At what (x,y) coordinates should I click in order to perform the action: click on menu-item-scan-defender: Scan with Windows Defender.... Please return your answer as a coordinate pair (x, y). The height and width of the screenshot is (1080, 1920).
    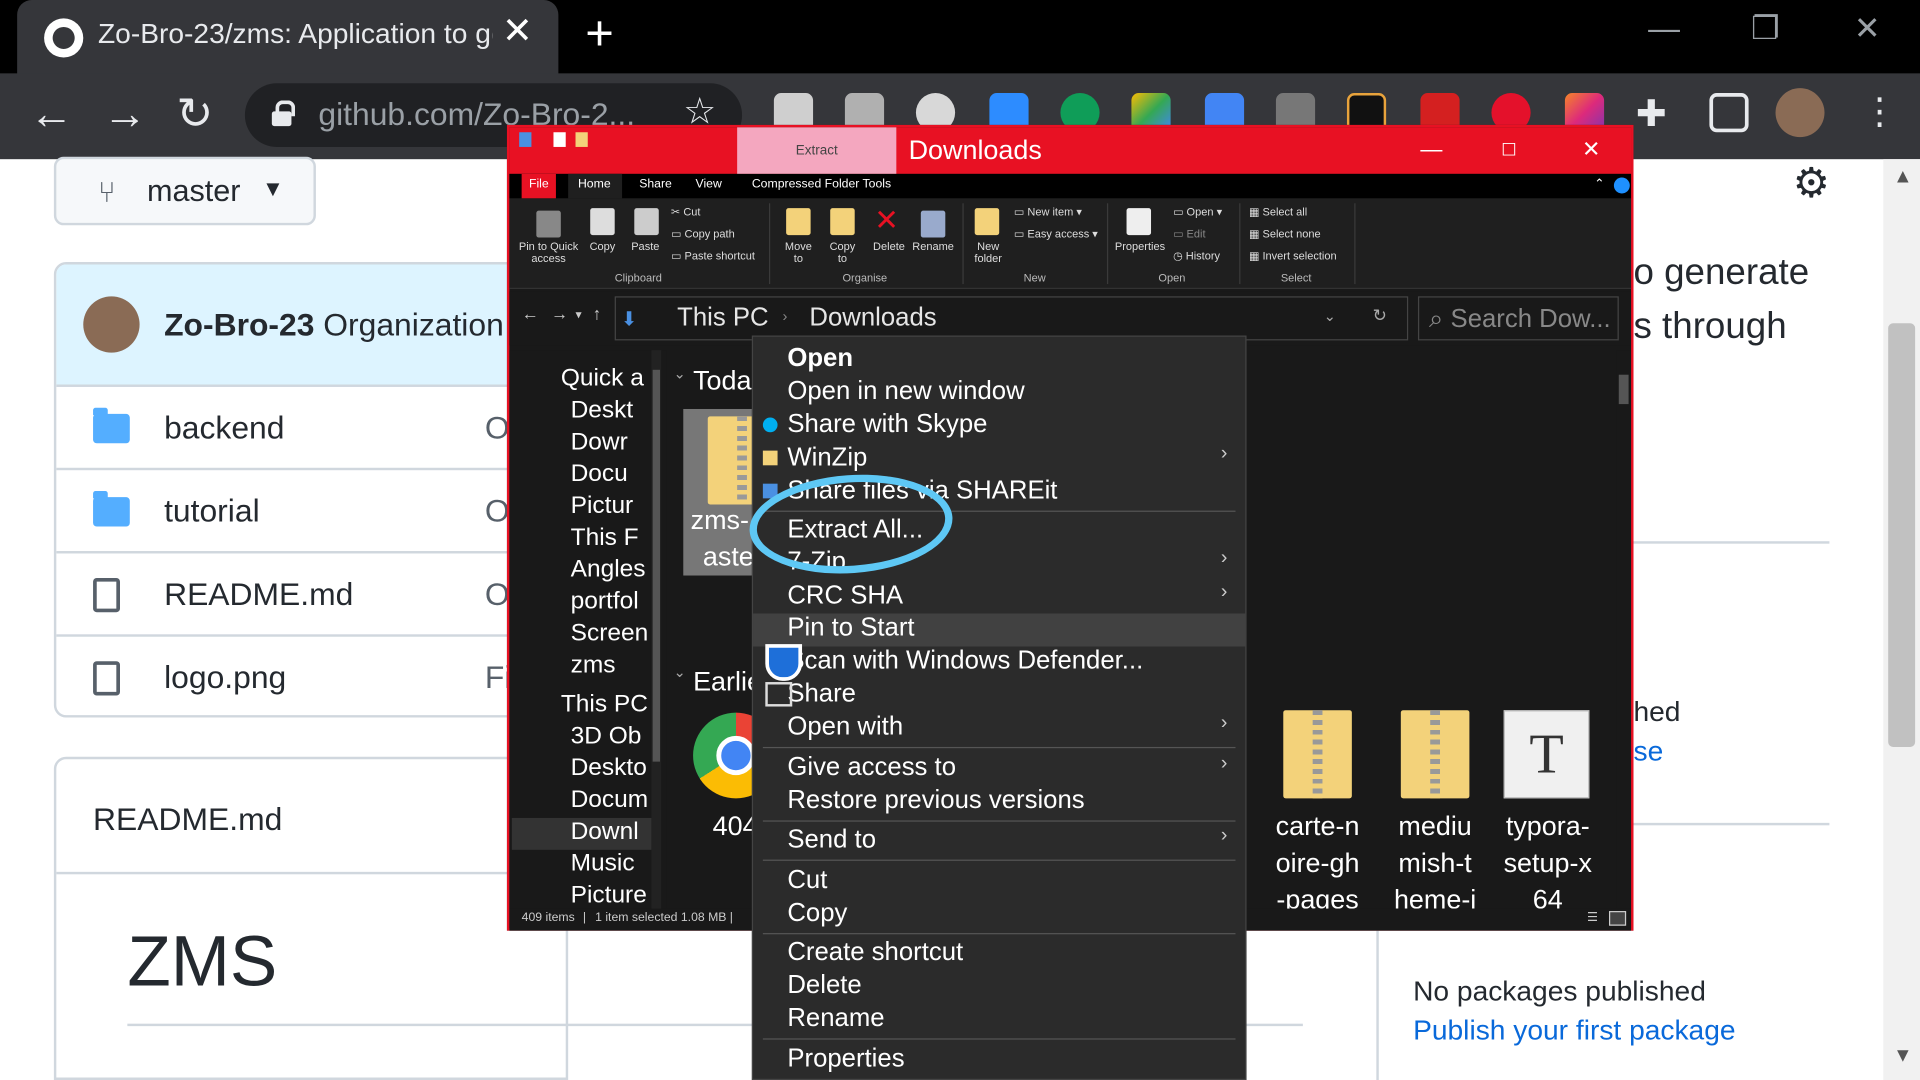
    Looking at the image, I should click on (999, 662).